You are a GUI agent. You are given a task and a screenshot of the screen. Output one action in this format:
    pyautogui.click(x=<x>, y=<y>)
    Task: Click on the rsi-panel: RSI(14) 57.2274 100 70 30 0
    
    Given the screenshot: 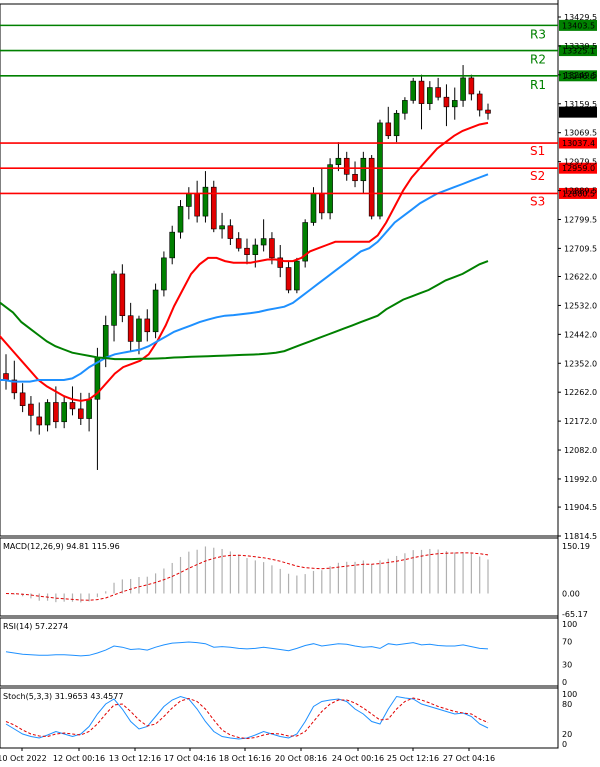 What is the action you would take?
    pyautogui.click(x=288, y=652)
    